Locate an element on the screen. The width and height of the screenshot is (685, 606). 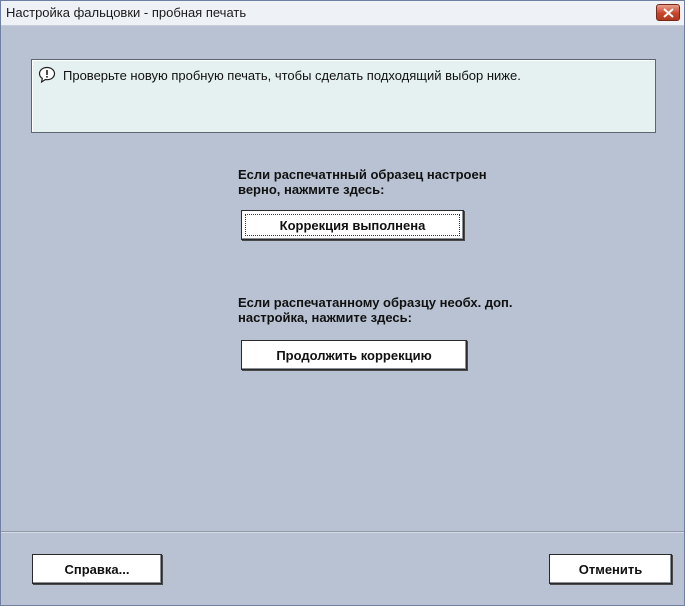
correction-done-button: Коррекция выполнена is located at coordinates (352, 225).